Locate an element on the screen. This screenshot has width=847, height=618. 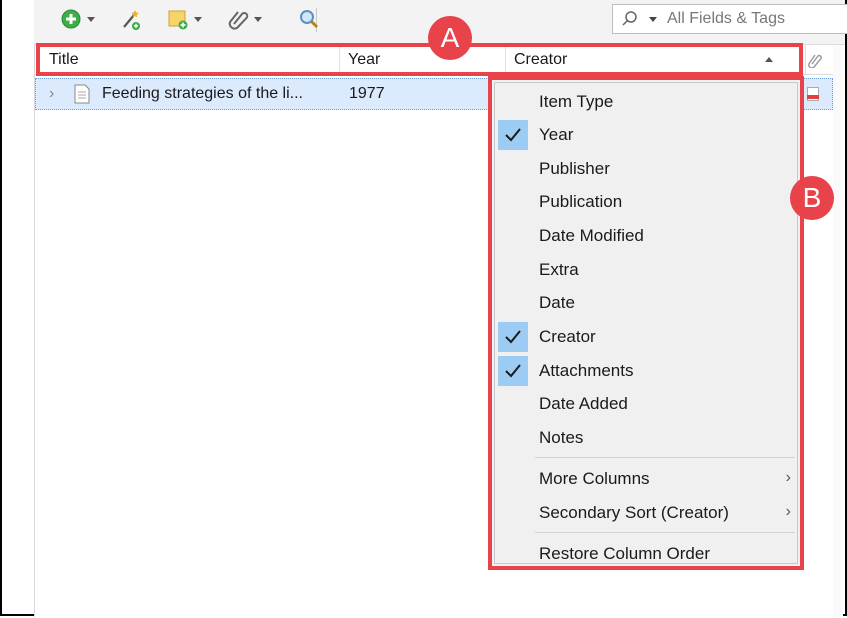
menu-item-year: Year is located at coordinates (647, 135).